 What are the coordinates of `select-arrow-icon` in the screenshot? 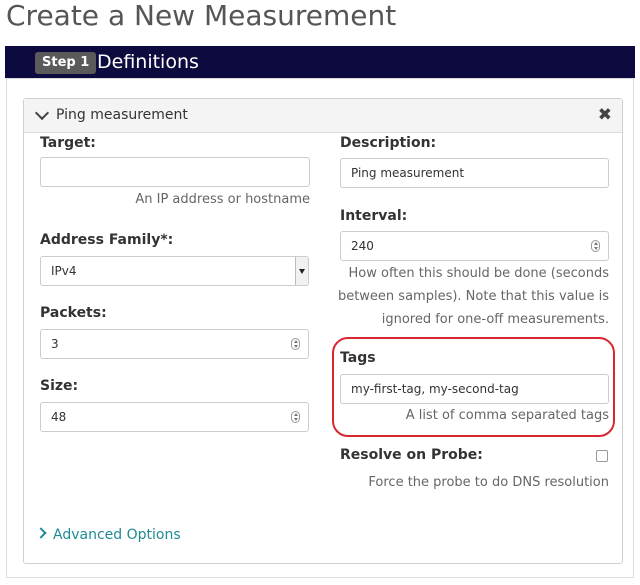 It's located at (301, 271).